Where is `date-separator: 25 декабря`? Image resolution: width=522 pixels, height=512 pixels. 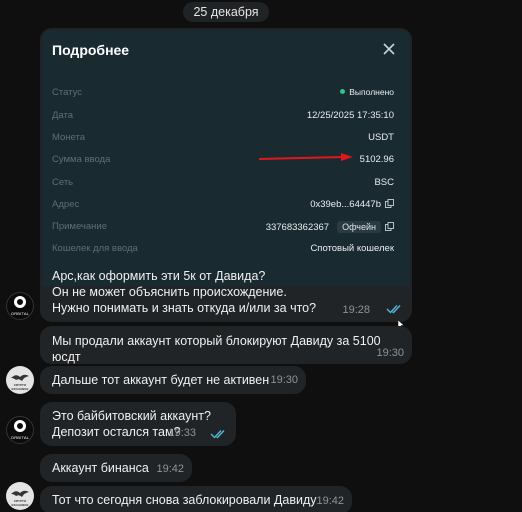
date-separator: 25 декабря is located at coordinates (226, 12).